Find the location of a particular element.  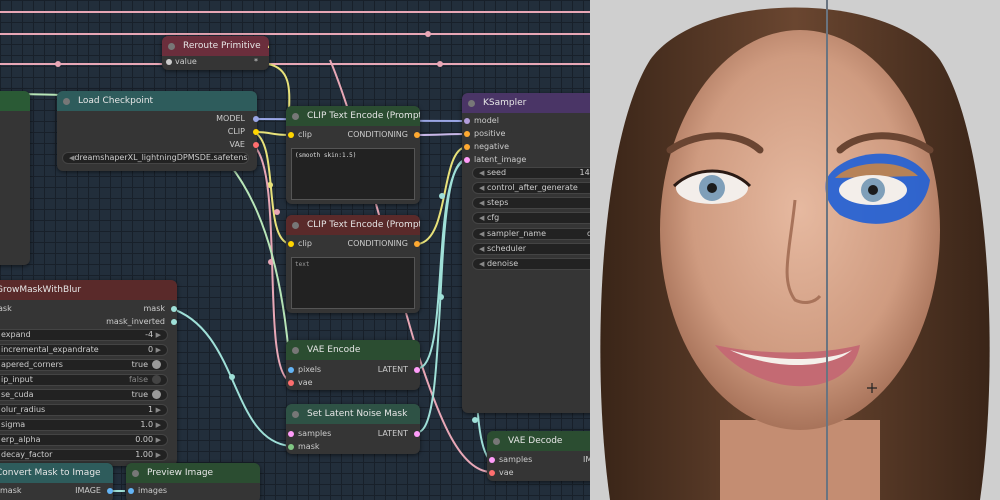

input-mask-slot is located at coordinates (291, 447).